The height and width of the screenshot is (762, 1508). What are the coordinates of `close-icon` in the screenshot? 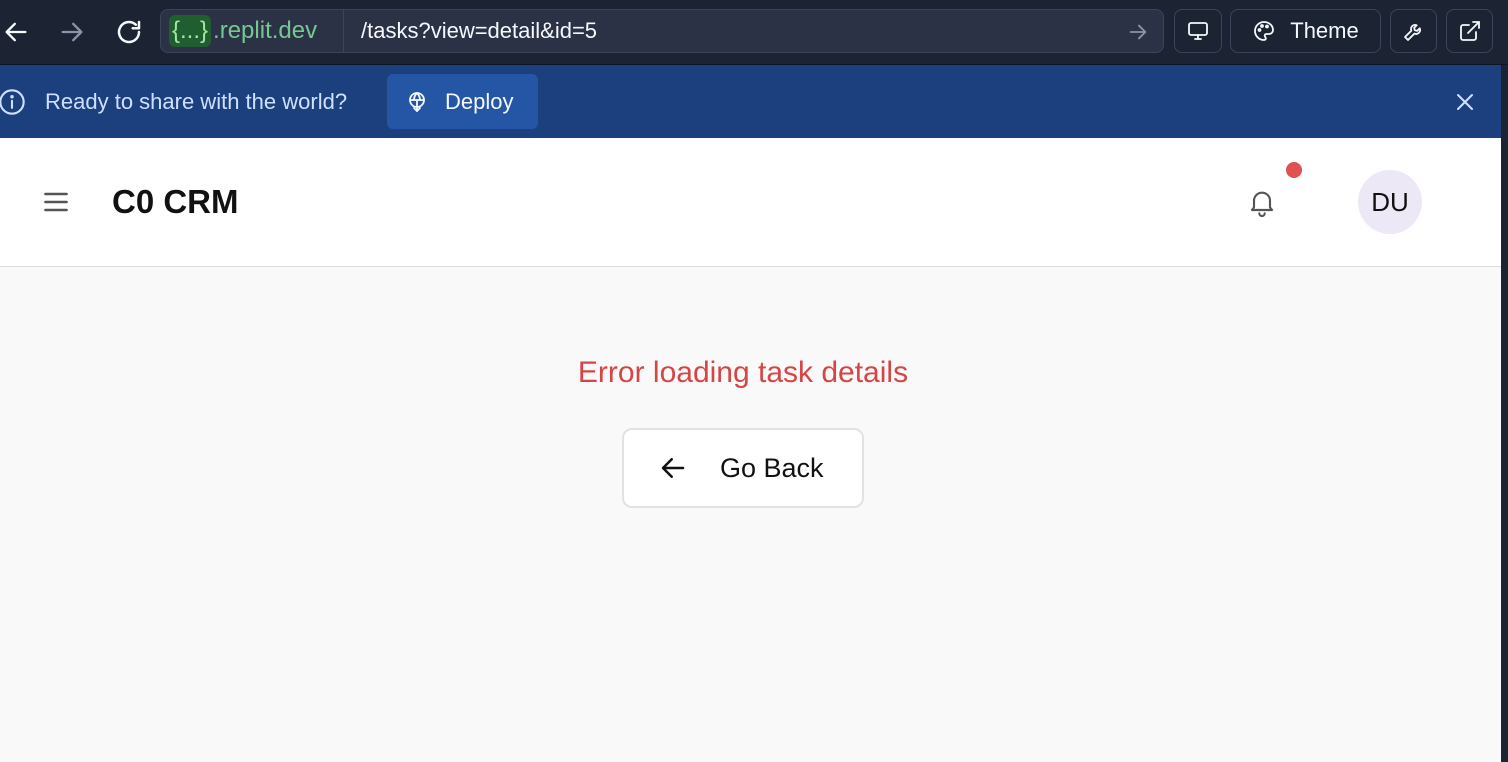 It's located at (1465, 102).